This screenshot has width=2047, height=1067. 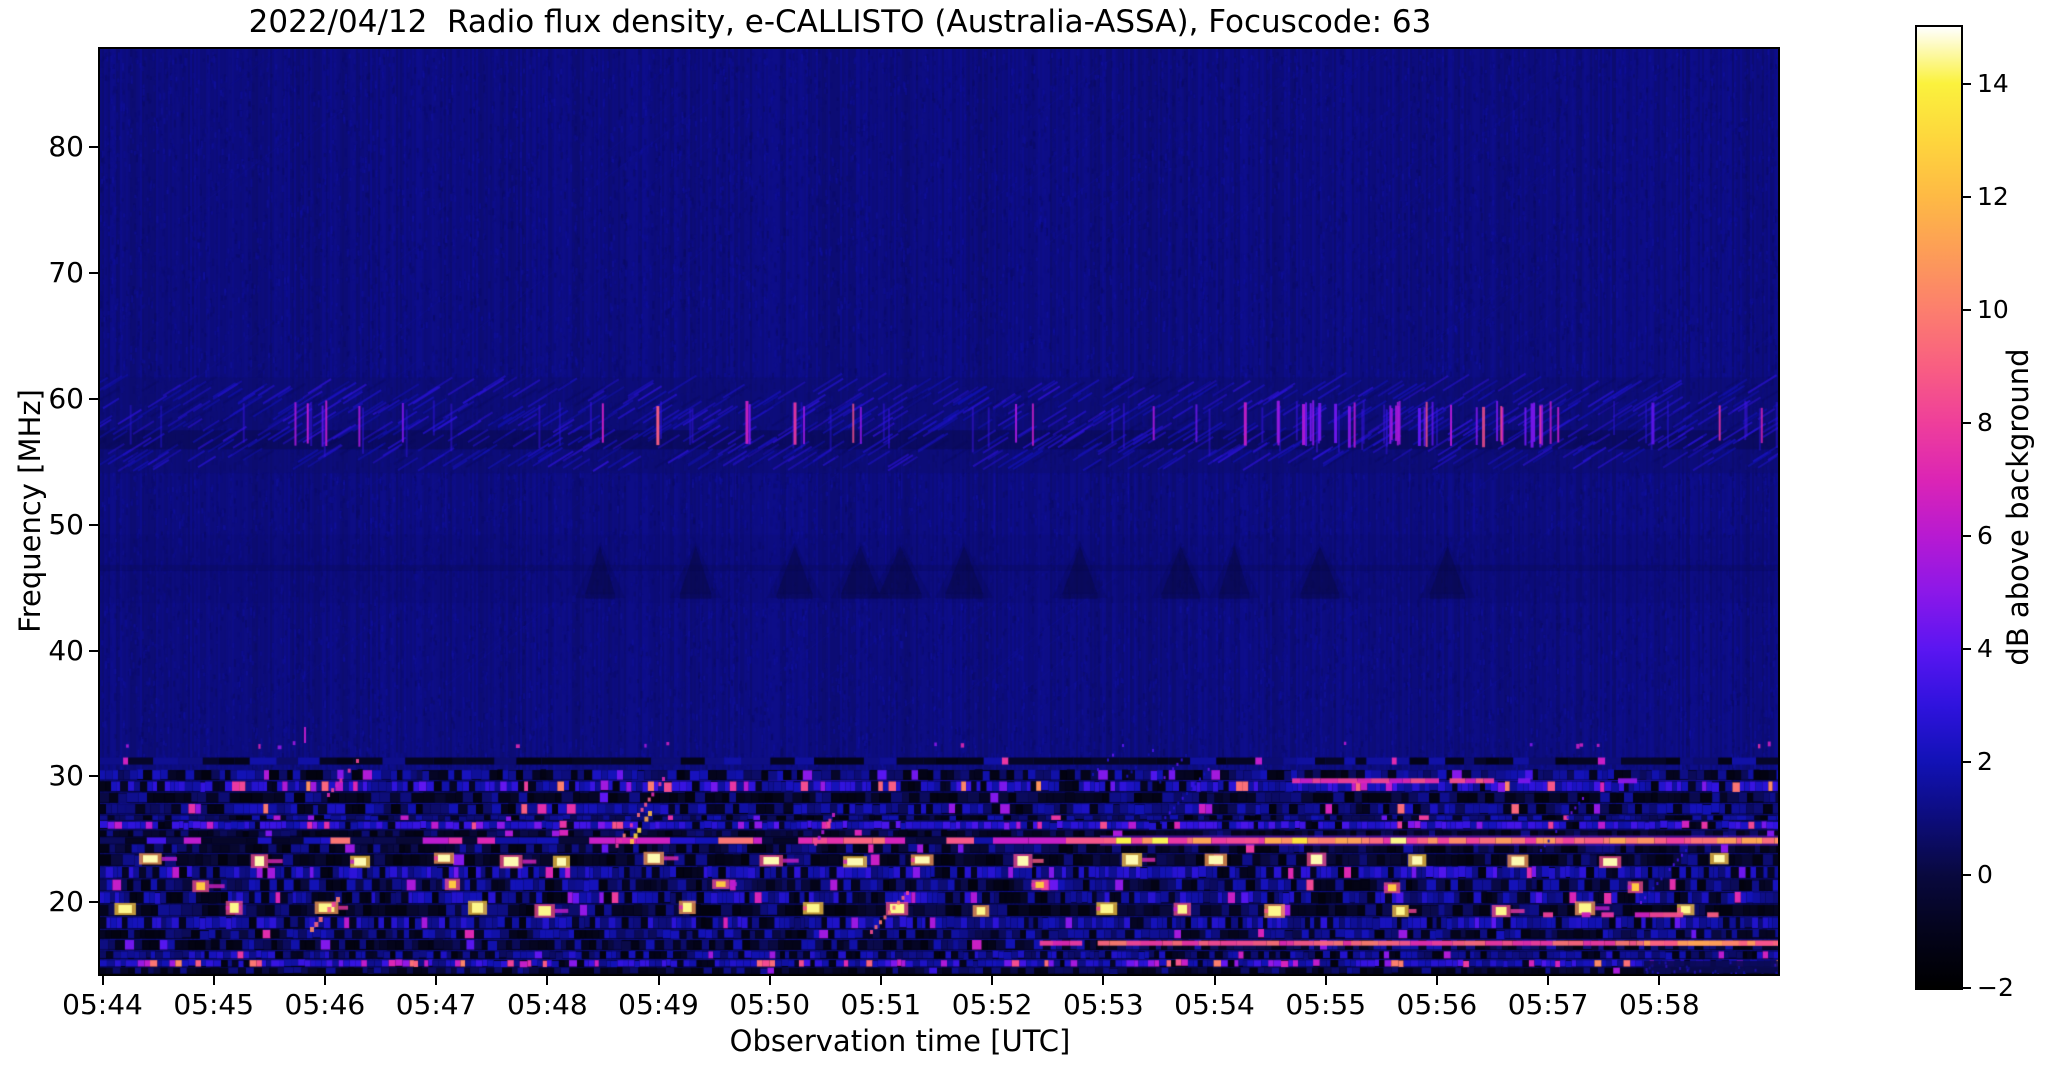 I want to click on x-tick-label: 05:55, so click(x=1326, y=1004).